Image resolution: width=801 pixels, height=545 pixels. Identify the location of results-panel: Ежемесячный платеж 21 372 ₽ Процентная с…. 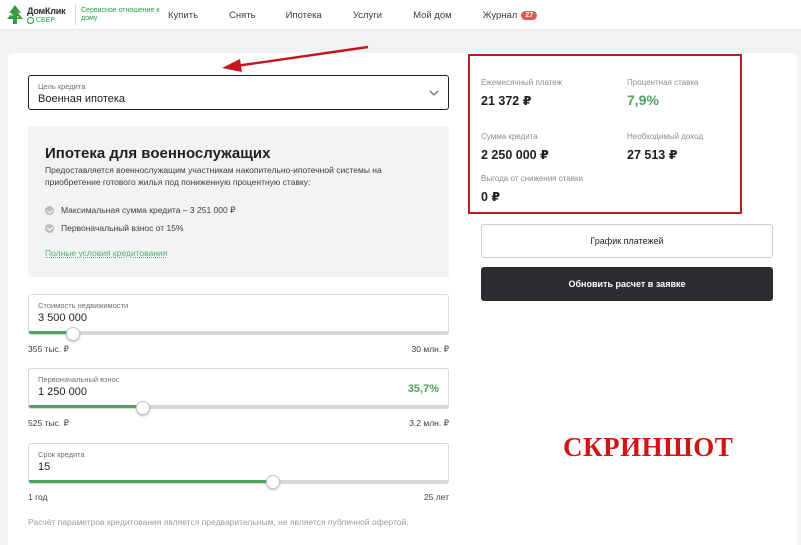
(605, 134).